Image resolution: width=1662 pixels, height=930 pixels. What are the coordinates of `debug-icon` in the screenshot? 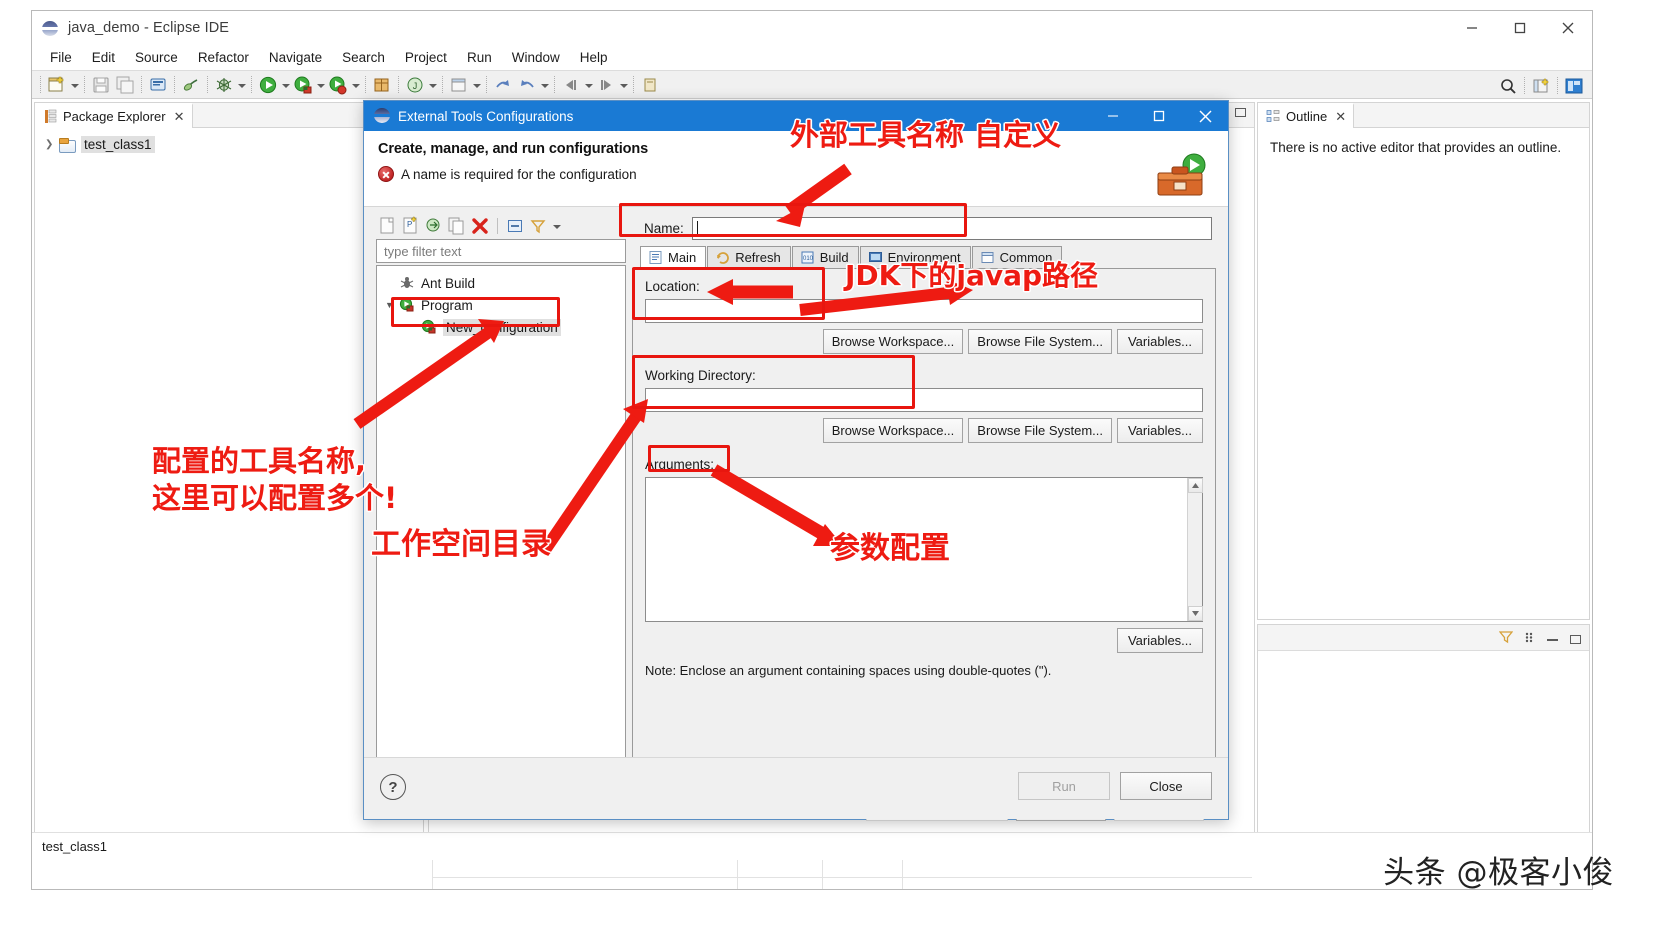 It's located at (224, 85).